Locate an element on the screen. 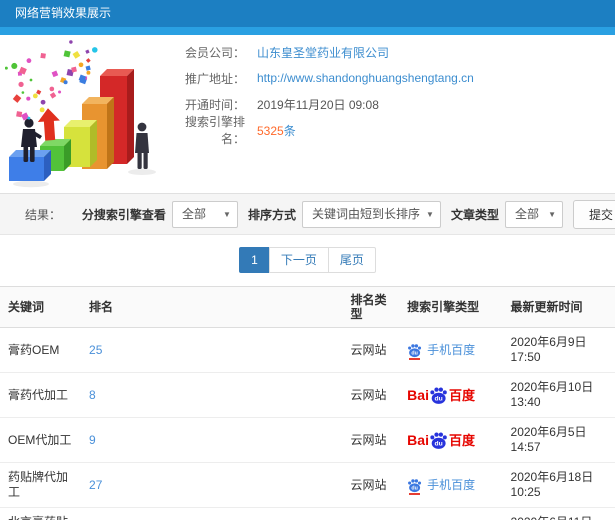  table-header-row: 关键词 排名 排名类型 搜索引擎类型 最新更新时间 is located at coordinates (307, 307).